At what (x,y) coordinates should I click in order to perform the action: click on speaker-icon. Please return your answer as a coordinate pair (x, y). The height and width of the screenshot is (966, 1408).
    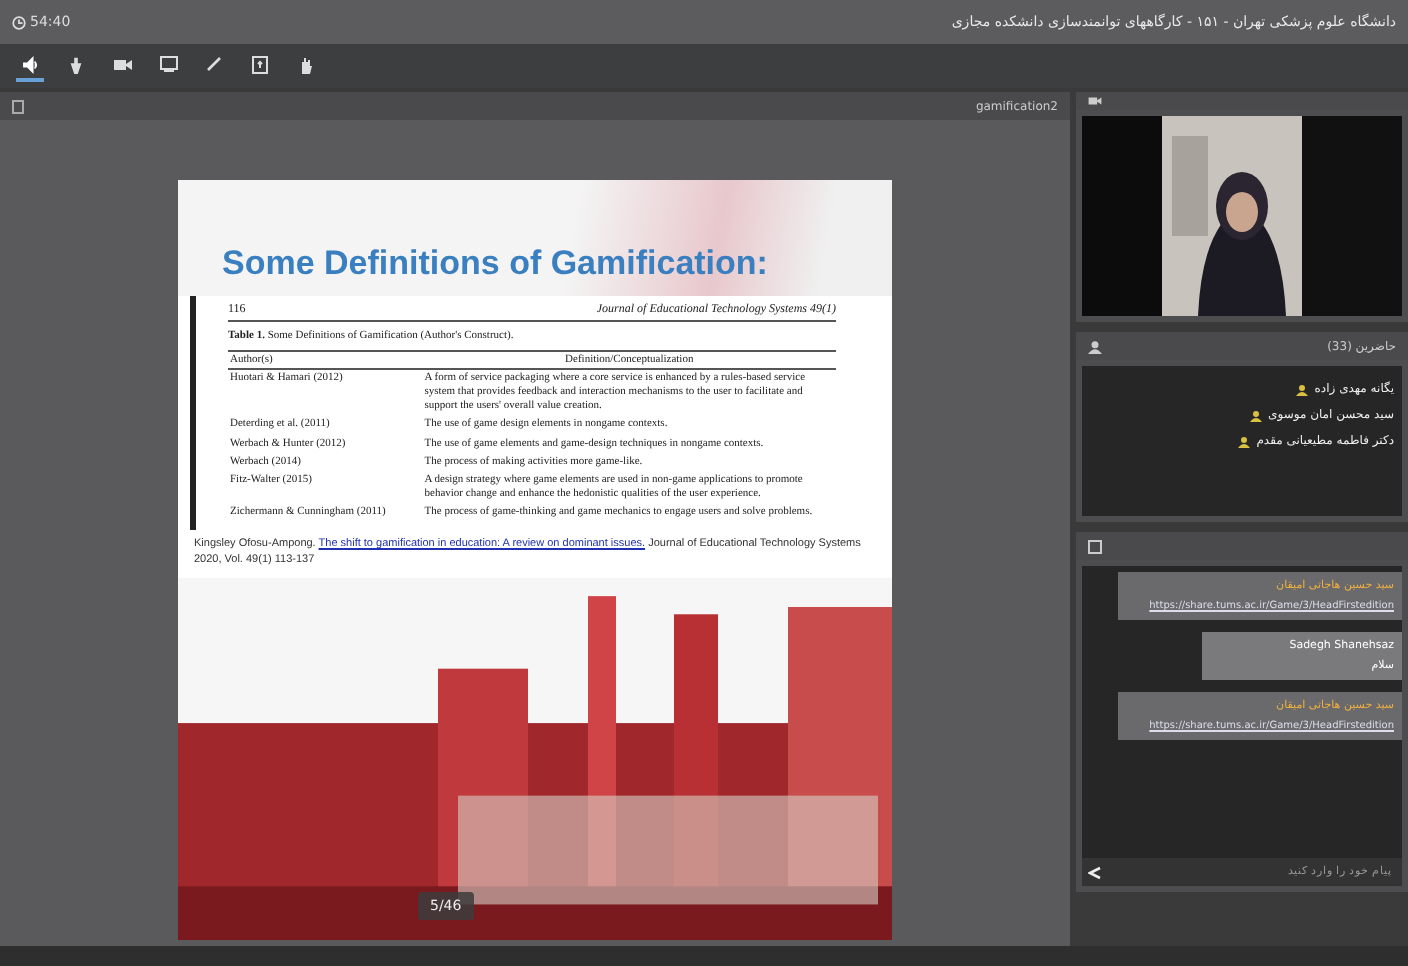
    Looking at the image, I should click on (30, 64).